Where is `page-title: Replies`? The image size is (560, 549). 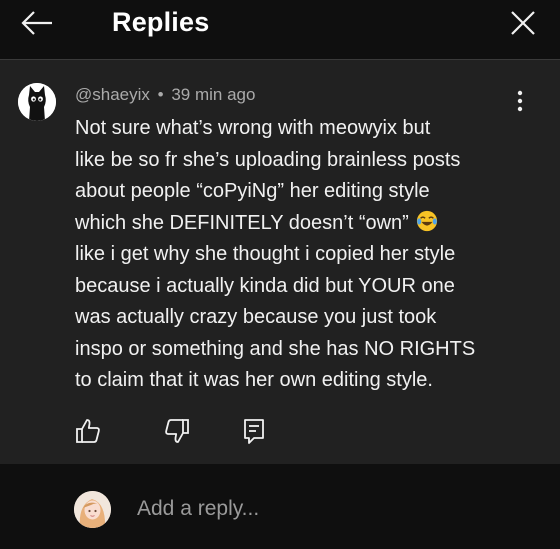
page-title: Replies is located at coordinates (161, 22).